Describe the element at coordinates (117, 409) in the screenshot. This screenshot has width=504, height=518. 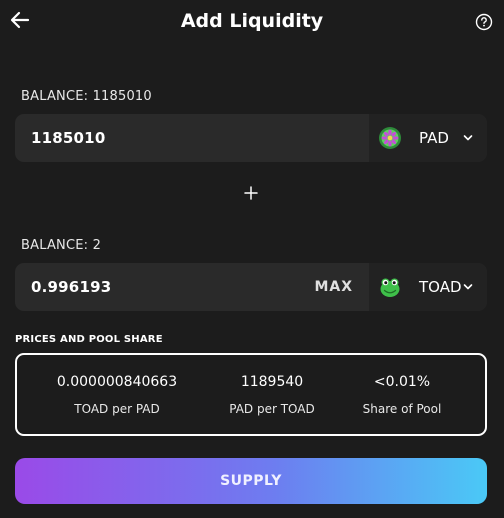
I see `price-label: TOAD per PAD` at that location.